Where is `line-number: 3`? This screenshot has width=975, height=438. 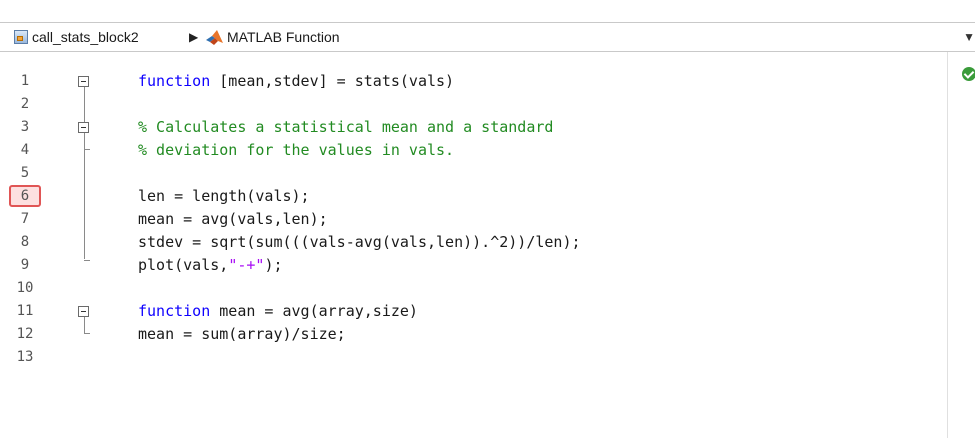 line-number: 3 is located at coordinates (25, 127).